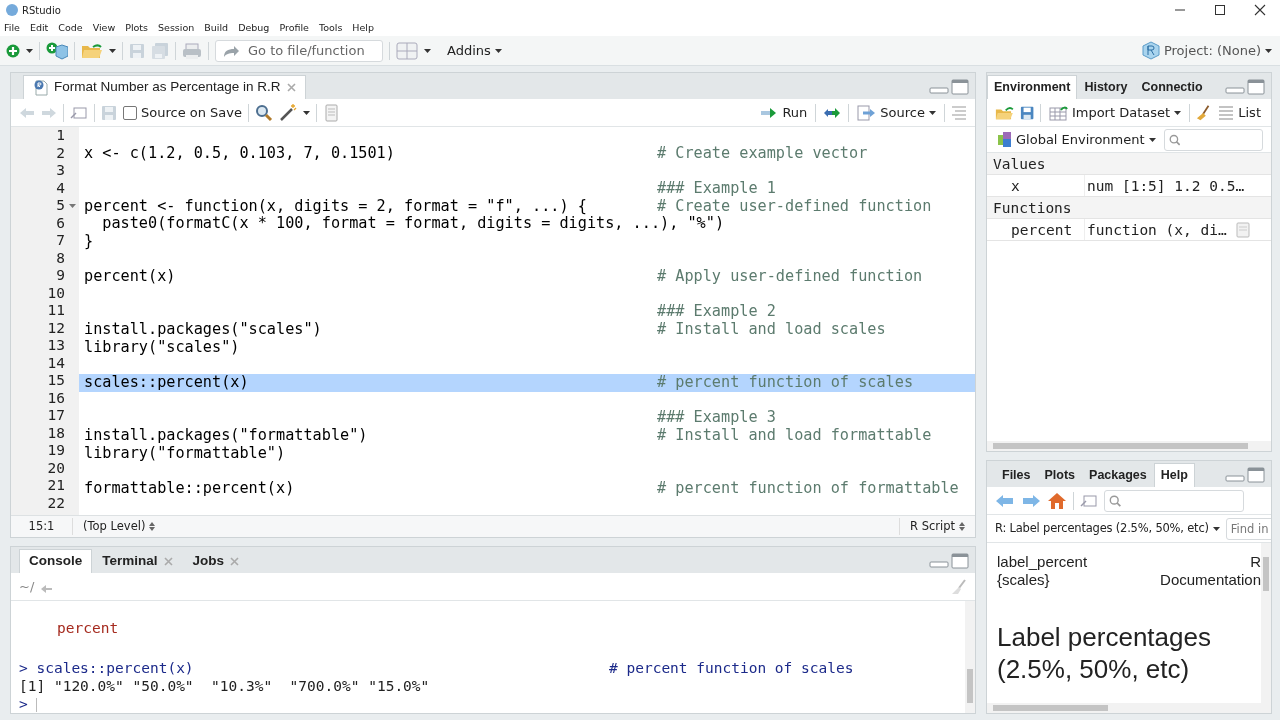  What do you see at coordinates (1210, 571) in the screenshot?
I see `documentation-label: R Documentation` at bounding box center [1210, 571].